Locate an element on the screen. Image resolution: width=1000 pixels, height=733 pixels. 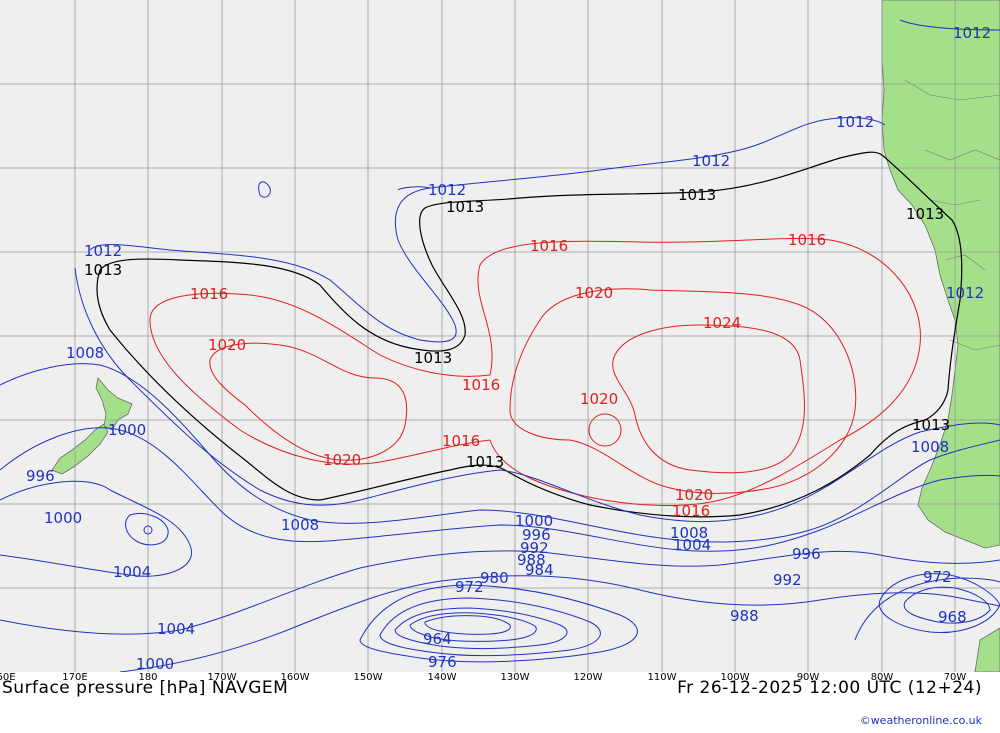
valid-time: Fr 26-12-2025 12:00 UTC (12+24) is located at coordinates (829, 688).